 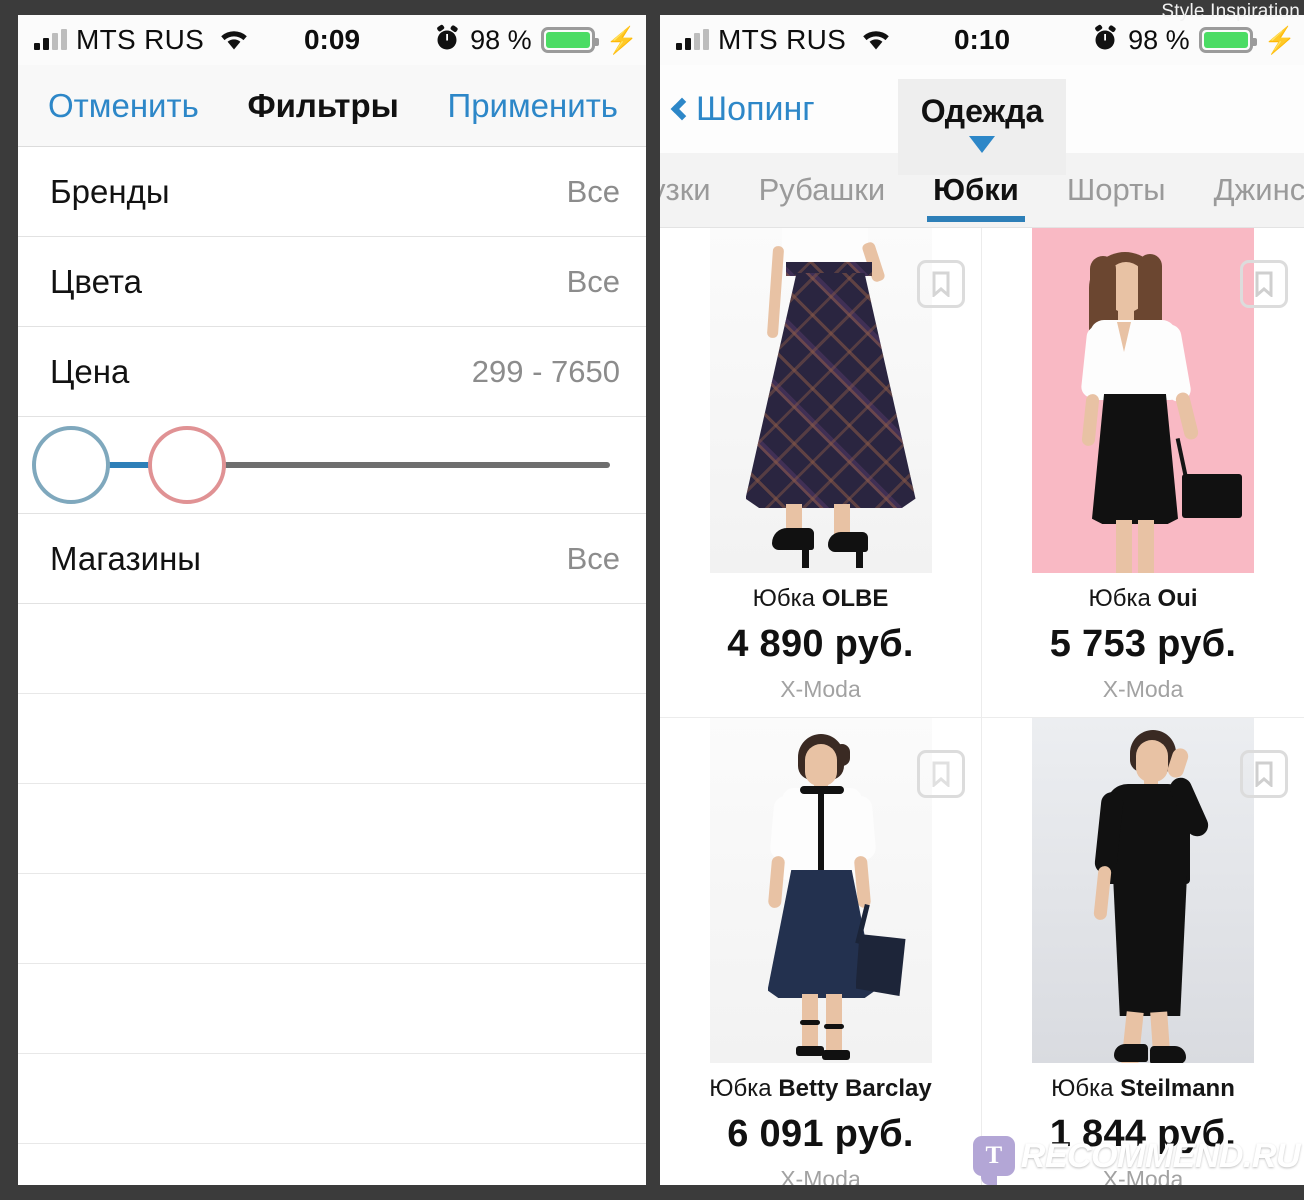 What do you see at coordinates (1230, 11) in the screenshot?
I see `style-inspiration-caption: Style Inspiration` at bounding box center [1230, 11].